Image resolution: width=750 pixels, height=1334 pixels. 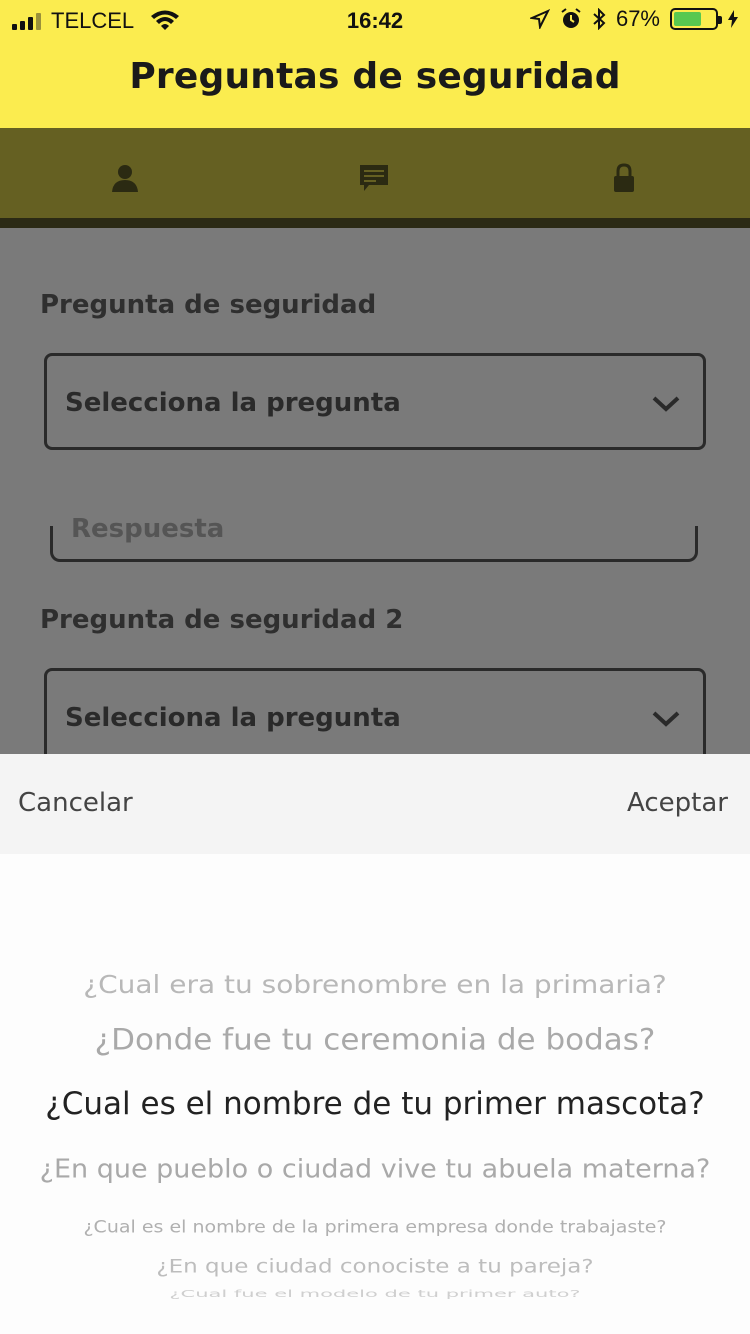 What do you see at coordinates (733, 19) in the screenshot?
I see `charging-icon` at bounding box center [733, 19].